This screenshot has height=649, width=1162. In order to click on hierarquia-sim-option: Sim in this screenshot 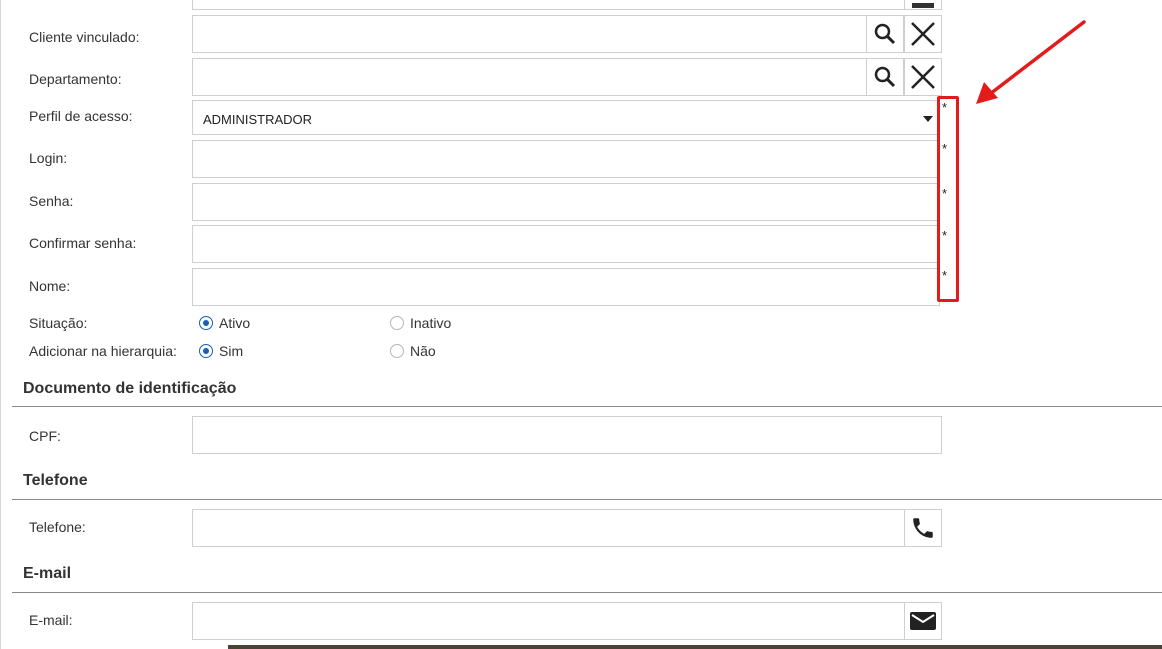, I will do `click(221, 351)`.